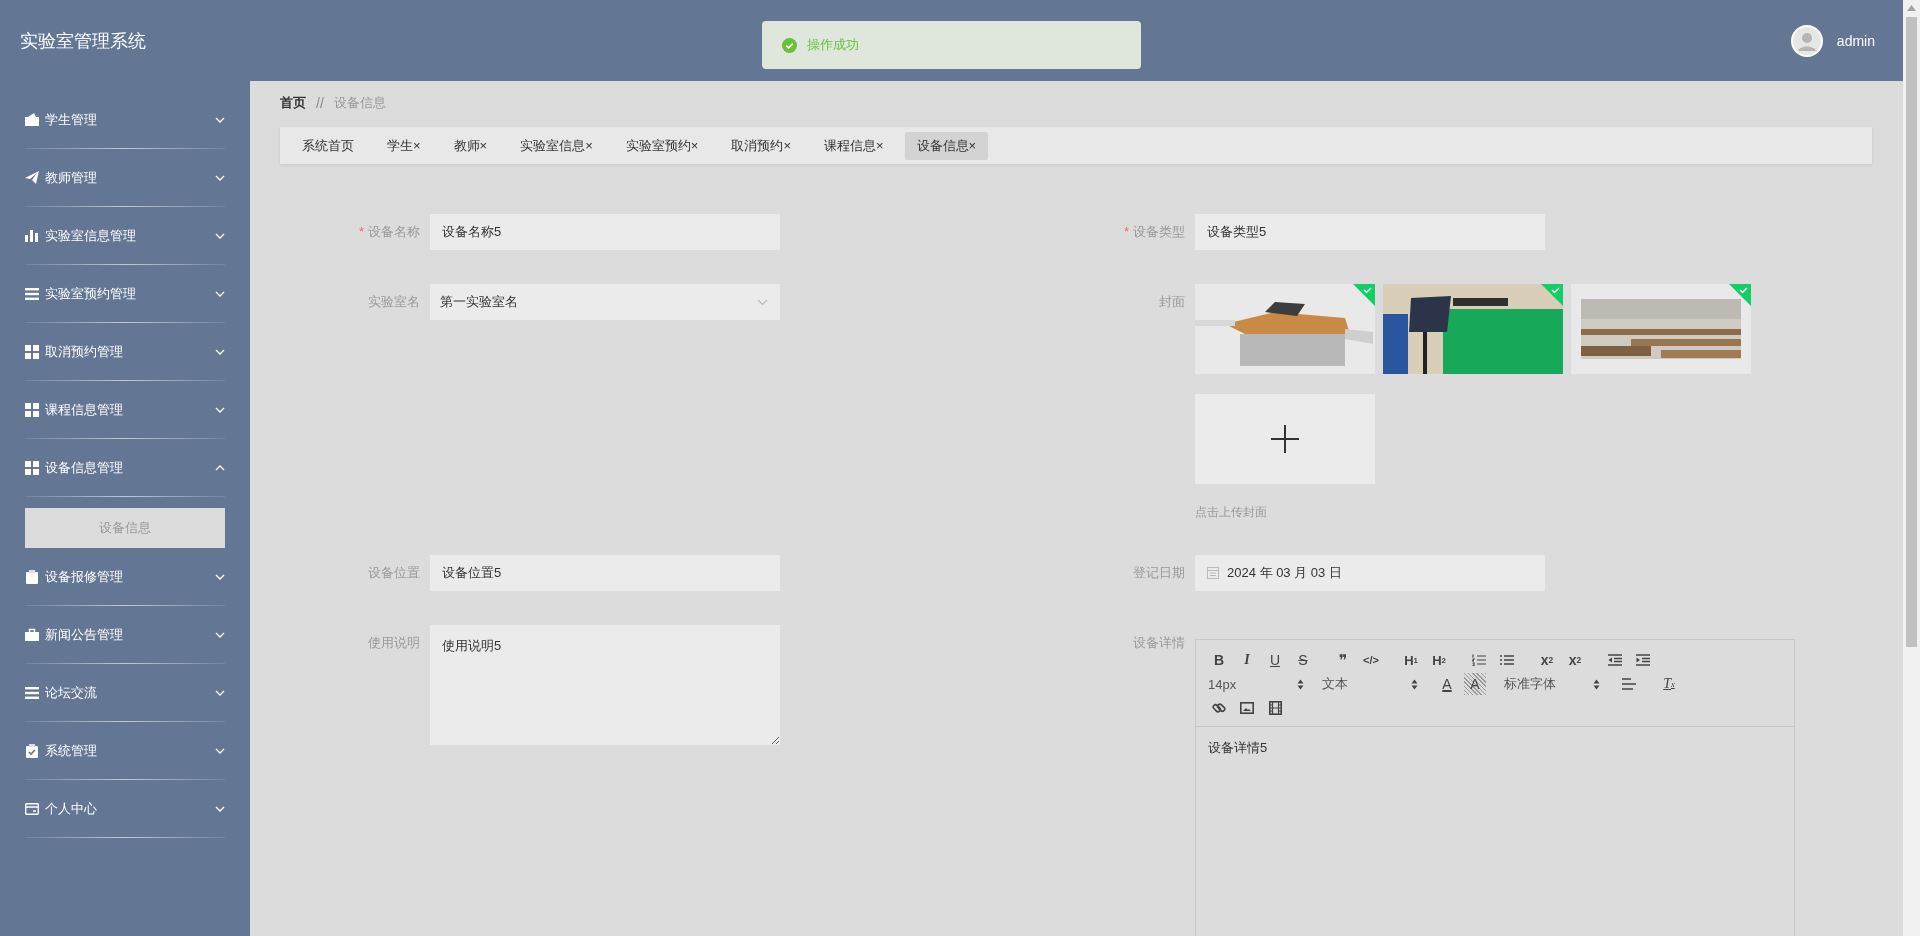  What do you see at coordinates (1575, 660) in the screenshot?
I see `script-button: x$^{2}$` at bounding box center [1575, 660].